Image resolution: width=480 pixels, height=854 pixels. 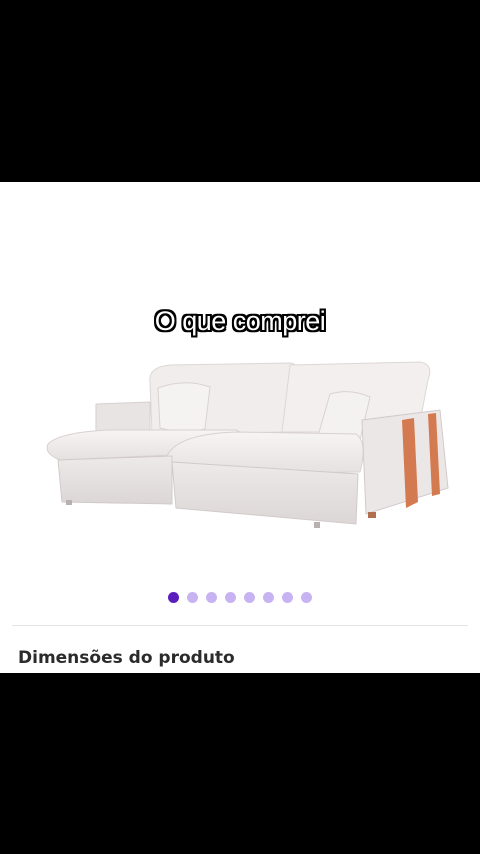 I want to click on section-divider, so click(x=240, y=625).